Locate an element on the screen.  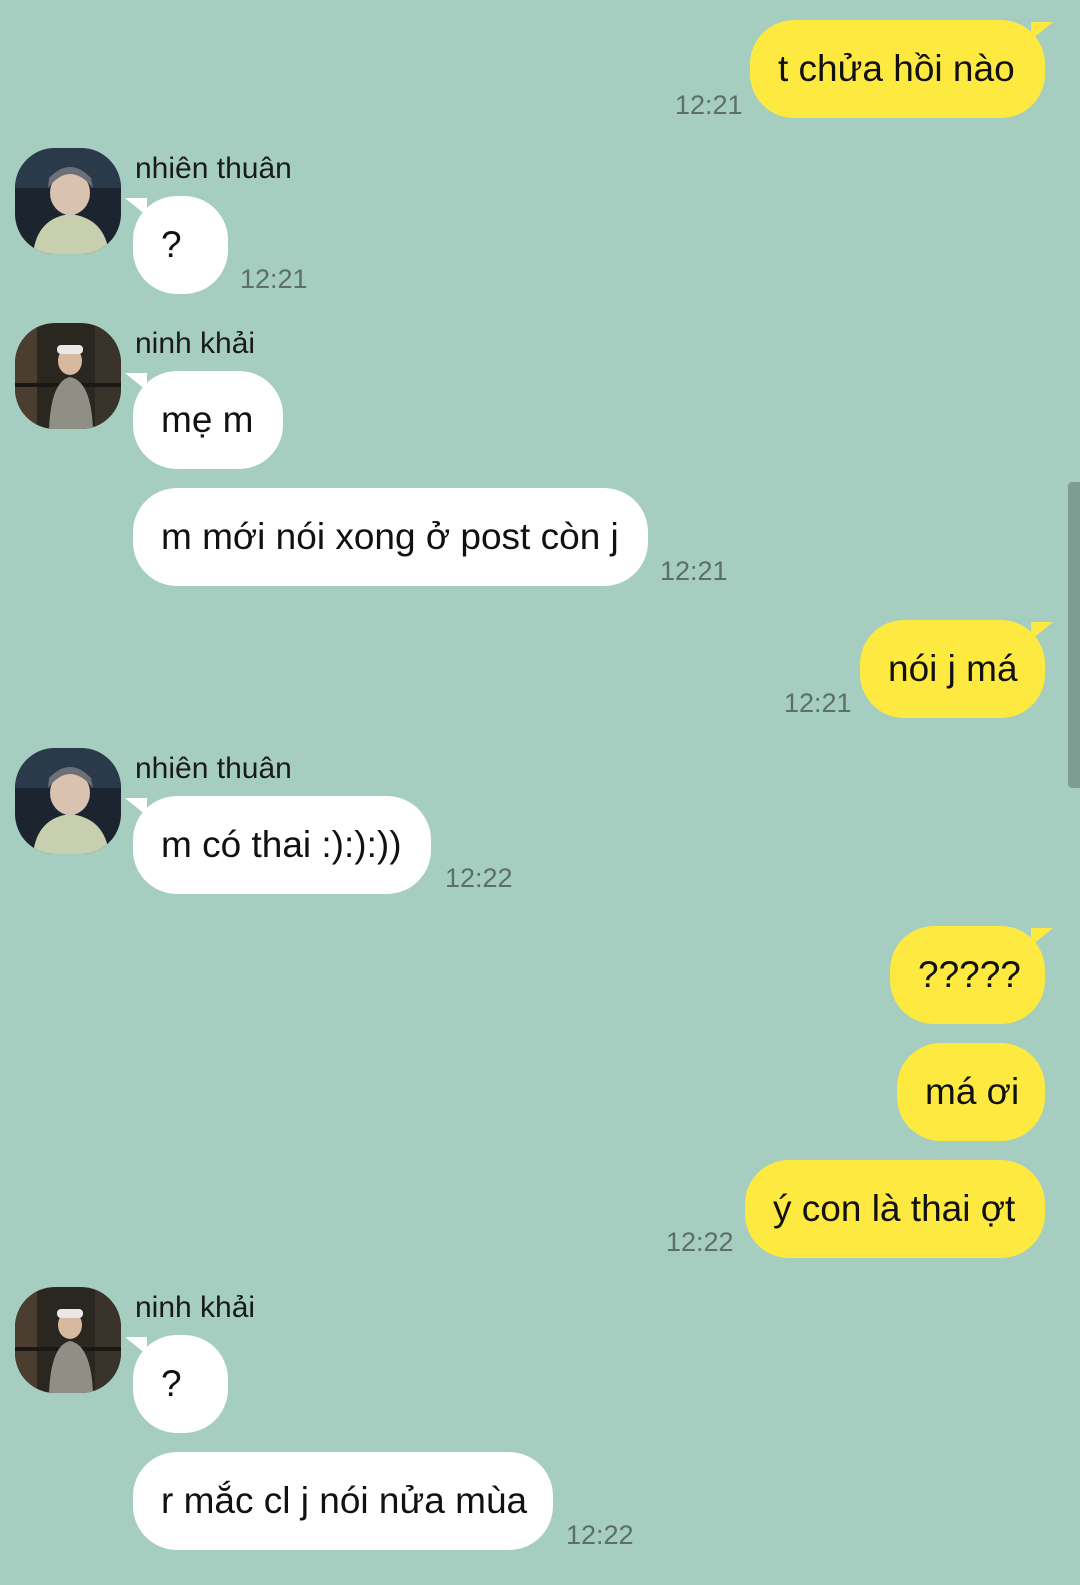
incoming-message: m có thai :):):)) is located at coordinates (282, 845).